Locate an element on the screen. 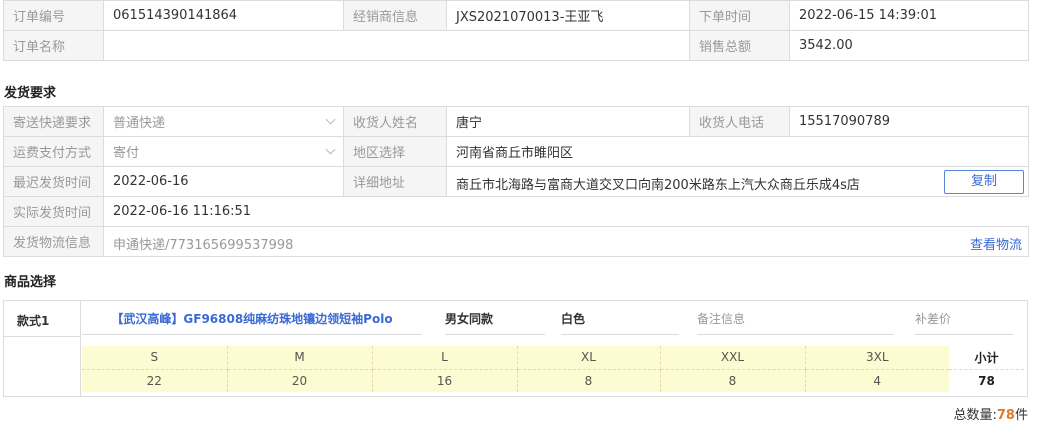  size-quantity-table: S M L XL XXL 3XL 小计 22 20 16 8 8 4 78 is located at coordinates (553, 369).